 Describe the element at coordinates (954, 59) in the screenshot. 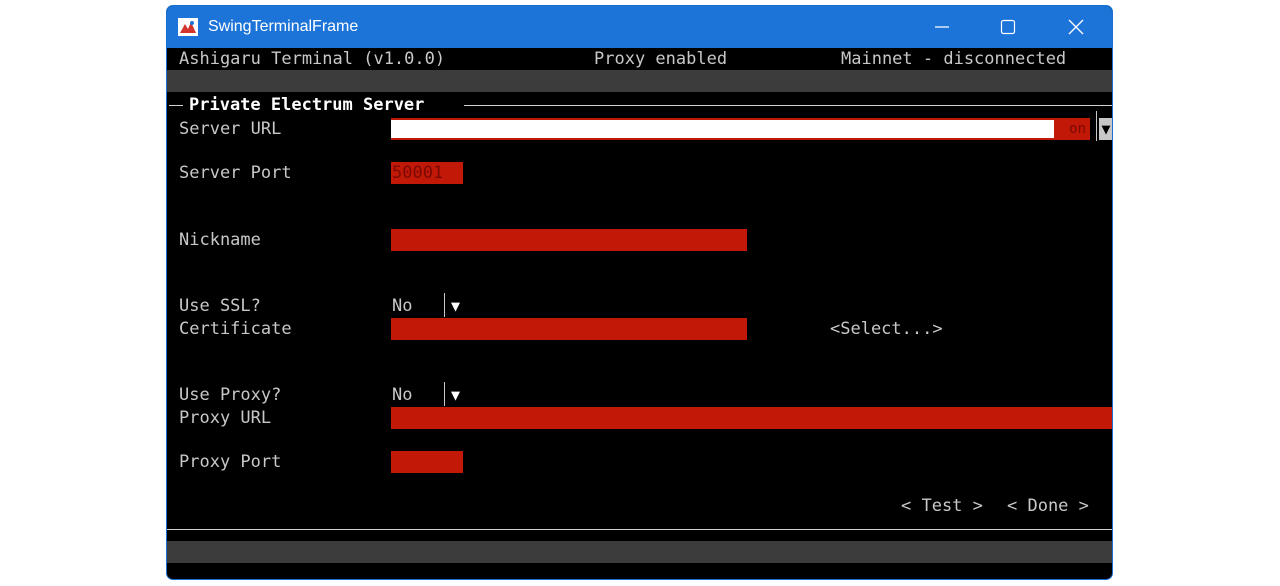

I see `network-status: Mainnet - disconnected` at that location.